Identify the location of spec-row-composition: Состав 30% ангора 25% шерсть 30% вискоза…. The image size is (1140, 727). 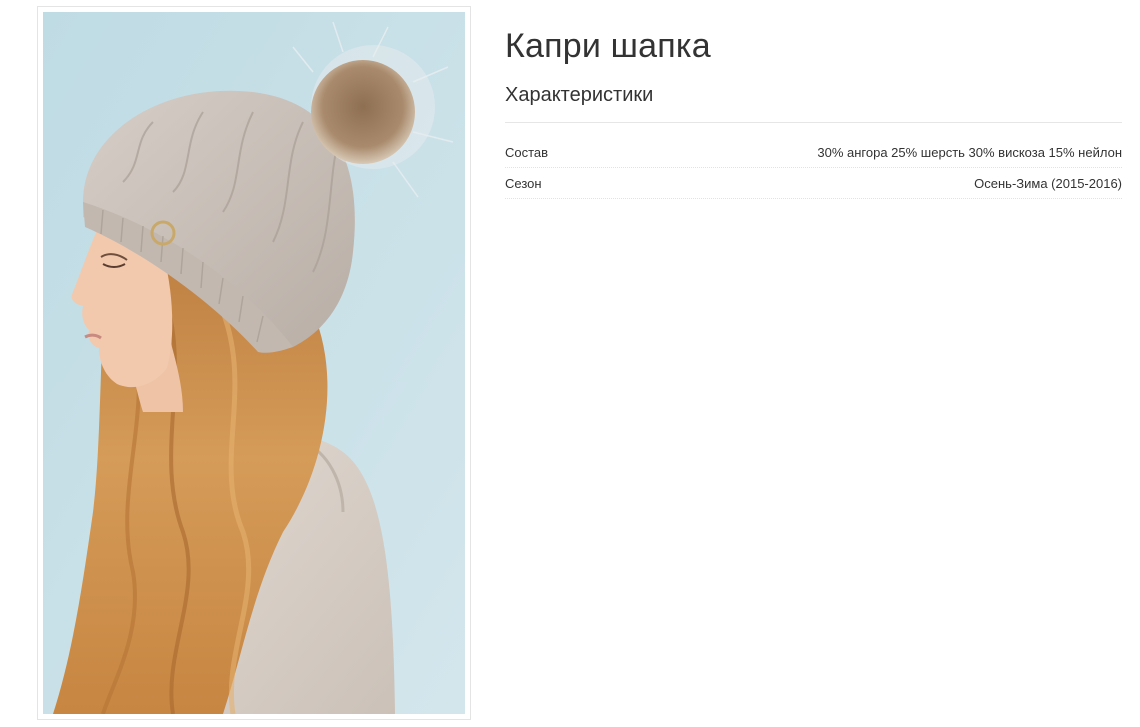
(813, 152).